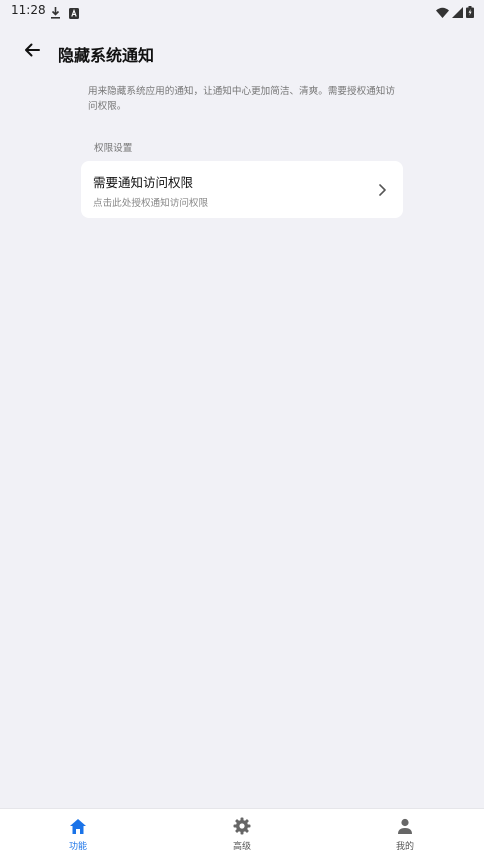  I want to click on nav-item-advanced: 高级, so click(242, 835).